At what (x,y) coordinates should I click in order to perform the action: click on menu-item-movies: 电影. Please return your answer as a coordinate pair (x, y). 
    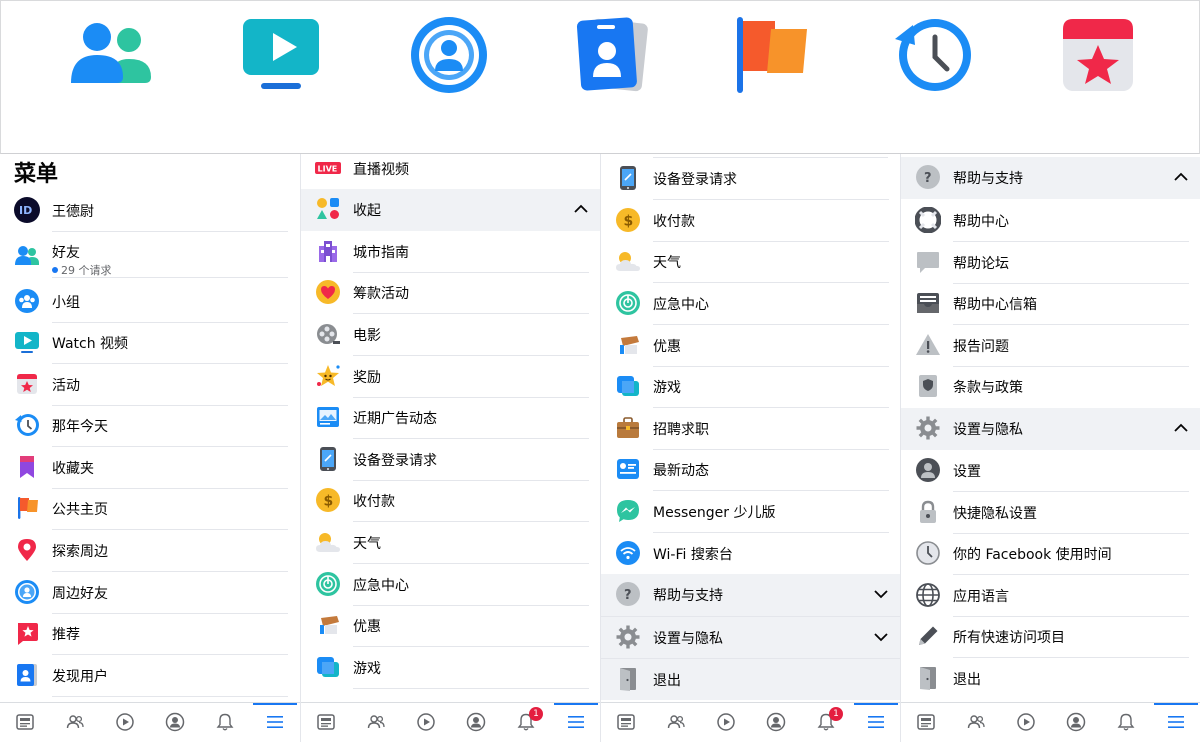
    Looking at the image, I should click on (450, 335).